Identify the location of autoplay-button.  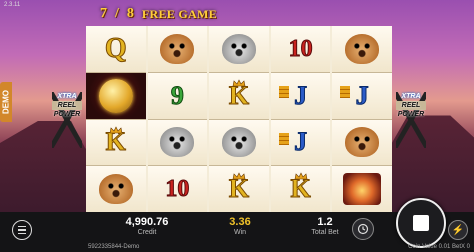
(363, 229).